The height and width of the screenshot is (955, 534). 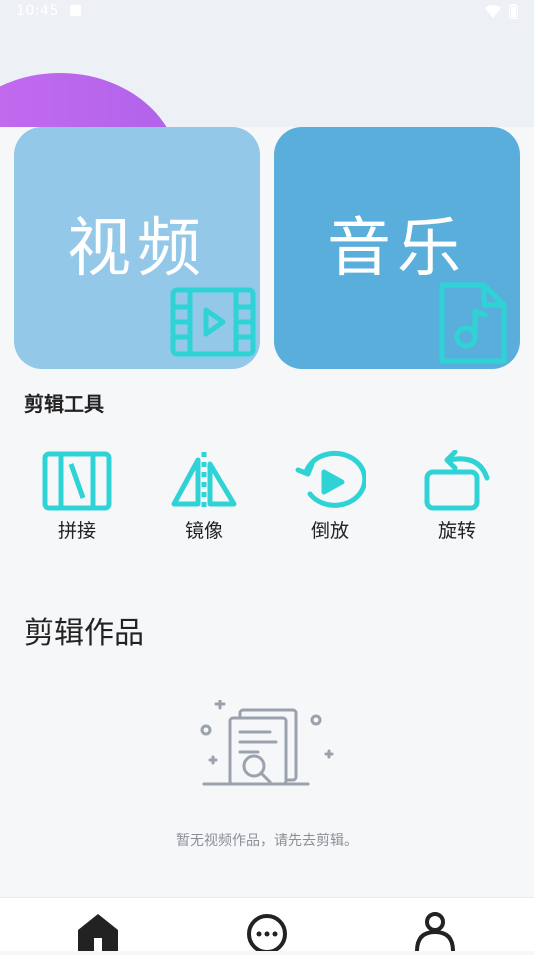 I want to click on home-icon, so click(x=98, y=932).